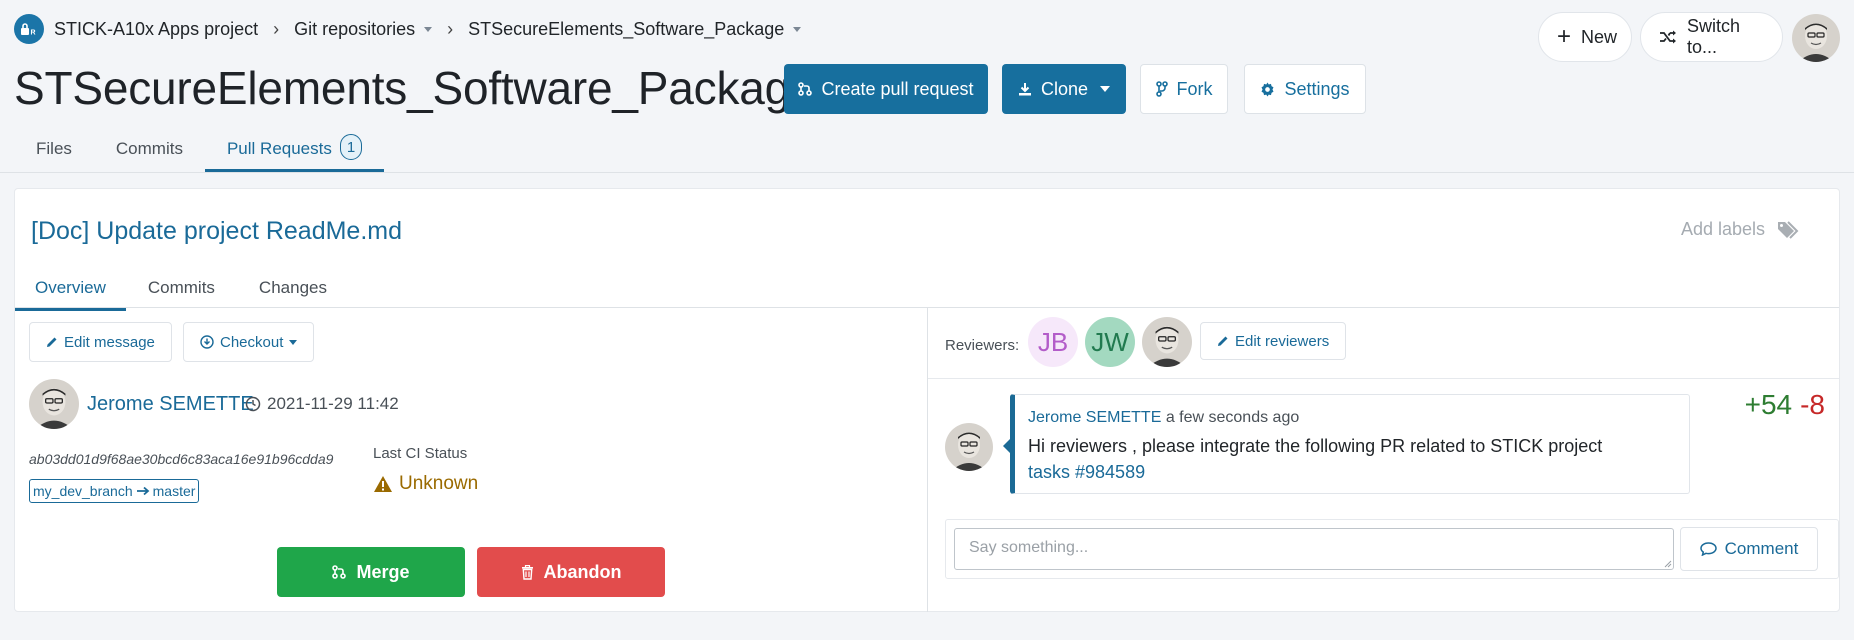 The height and width of the screenshot is (640, 1854). What do you see at coordinates (415, 88) in the screenshot?
I see `repo-title: STSecureElements_Software_Package` at bounding box center [415, 88].